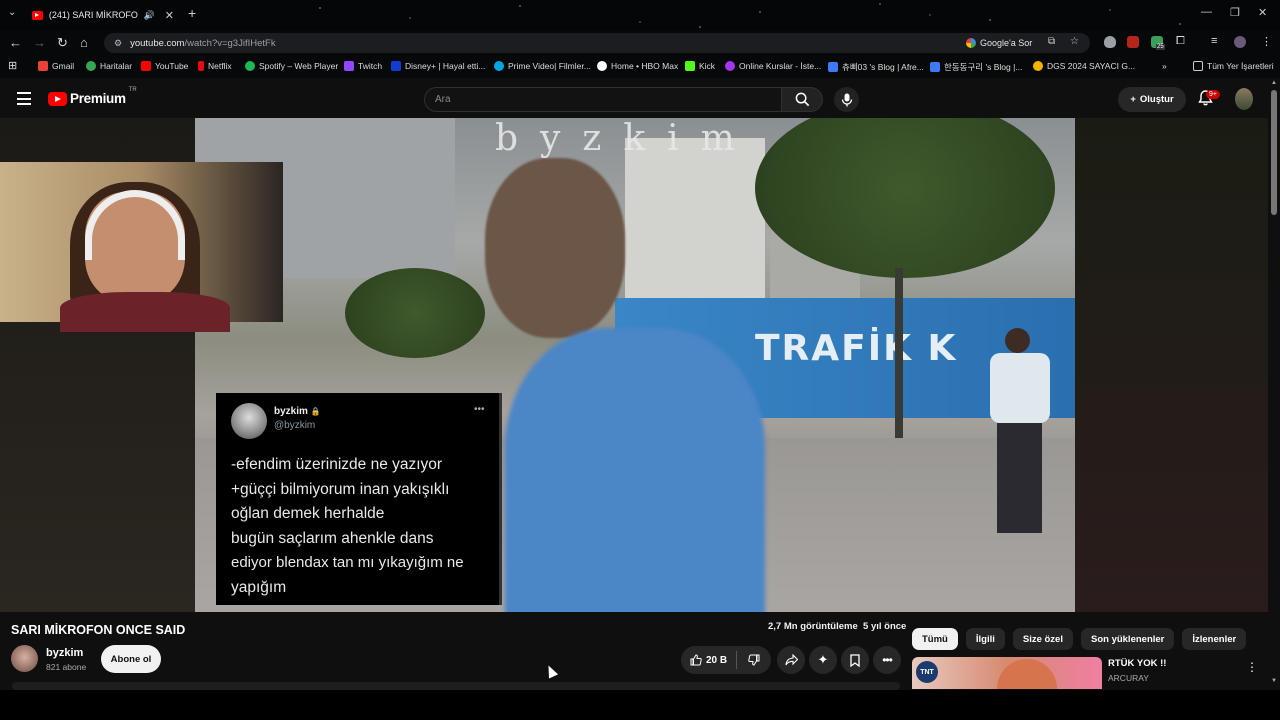 The width and height of the screenshot is (1280, 720). I want to click on share-arrow-icon, so click(791, 660).